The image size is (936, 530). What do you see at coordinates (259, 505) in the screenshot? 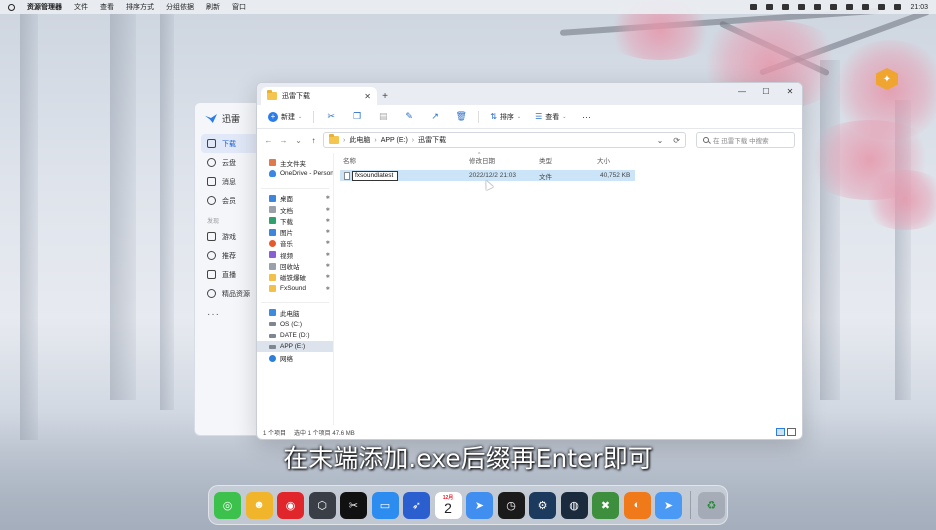
I see `finder-icon: ☻` at bounding box center [259, 505].